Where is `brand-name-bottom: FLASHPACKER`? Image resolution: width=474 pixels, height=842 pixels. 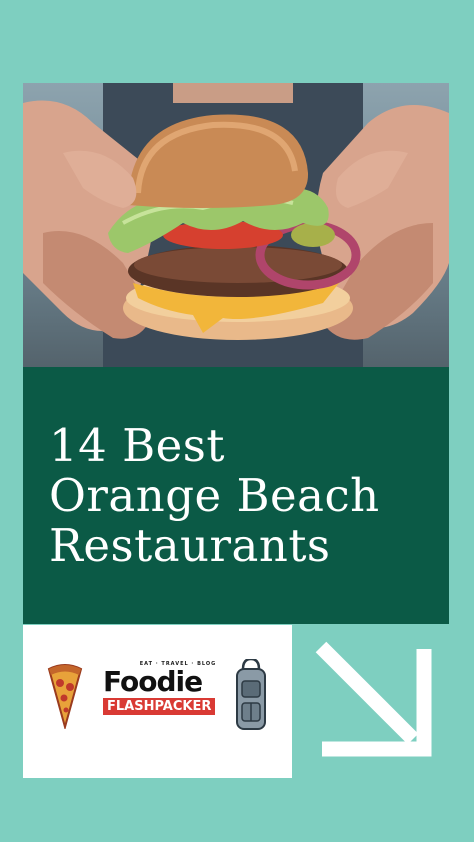
brand-name-bottom: FLASHPACKER is located at coordinates (159, 706).